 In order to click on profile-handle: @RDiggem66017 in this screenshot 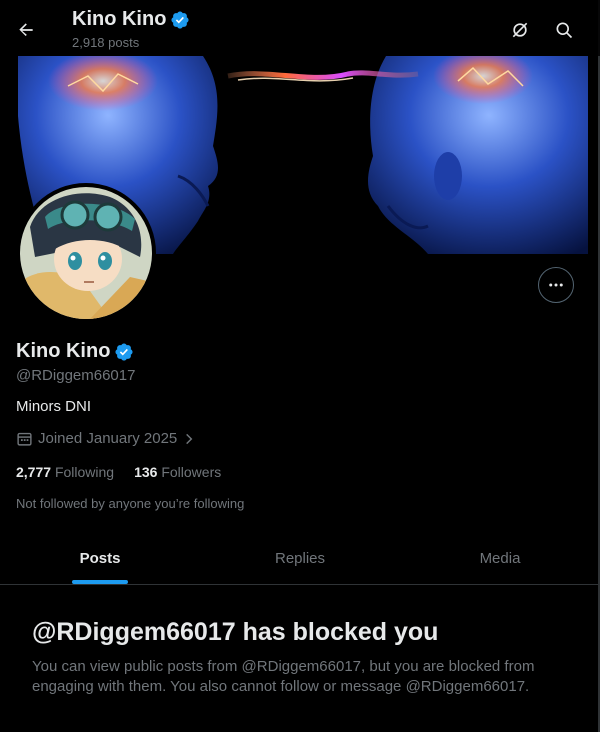, I will do `click(76, 375)`.